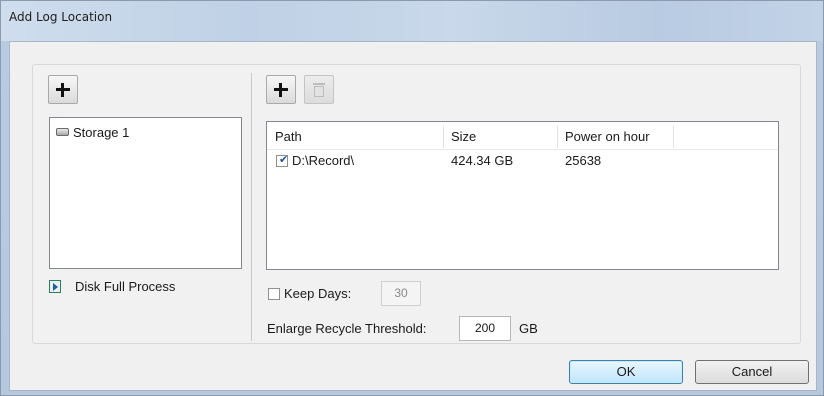 The height and width of the screenshot is (396, 824). Describe the element at coordinates (522, 149) in the screenshot. I see `header-divider` at that location.